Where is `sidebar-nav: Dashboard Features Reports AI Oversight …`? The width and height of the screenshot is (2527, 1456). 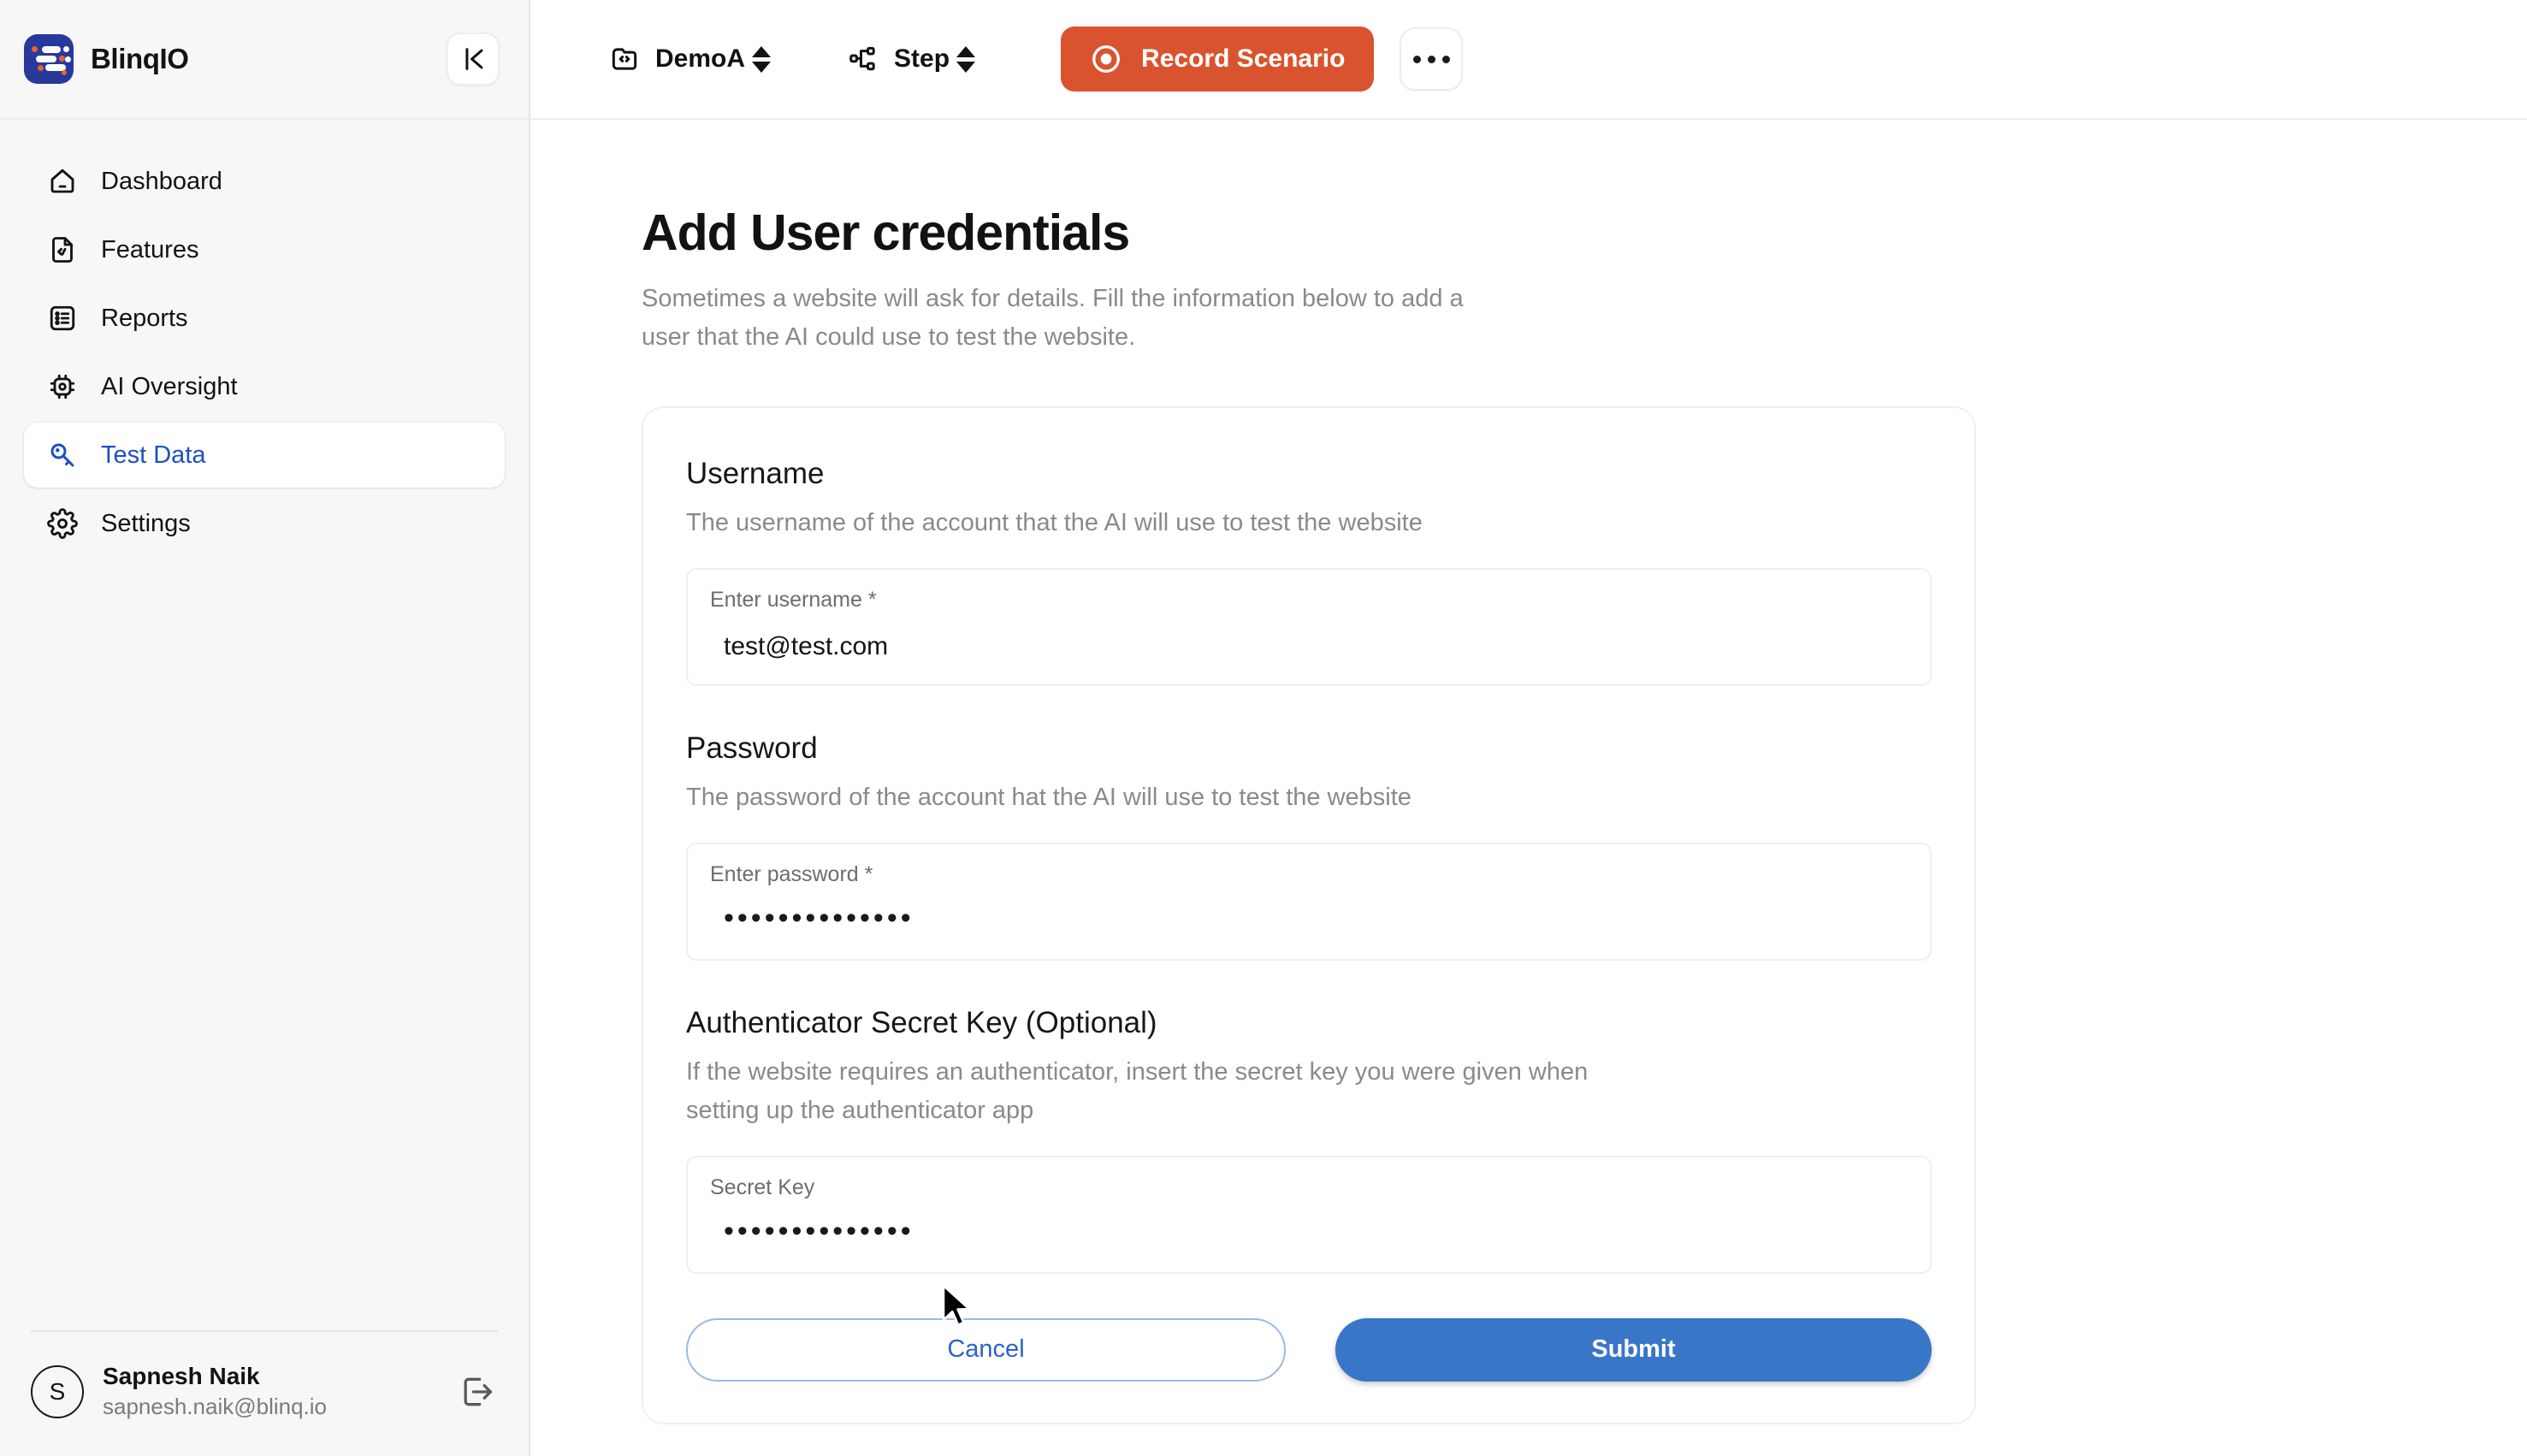 sidebar-nav: Dashboard Features Reports AI Oversight … is located at coordinates (264, 338).